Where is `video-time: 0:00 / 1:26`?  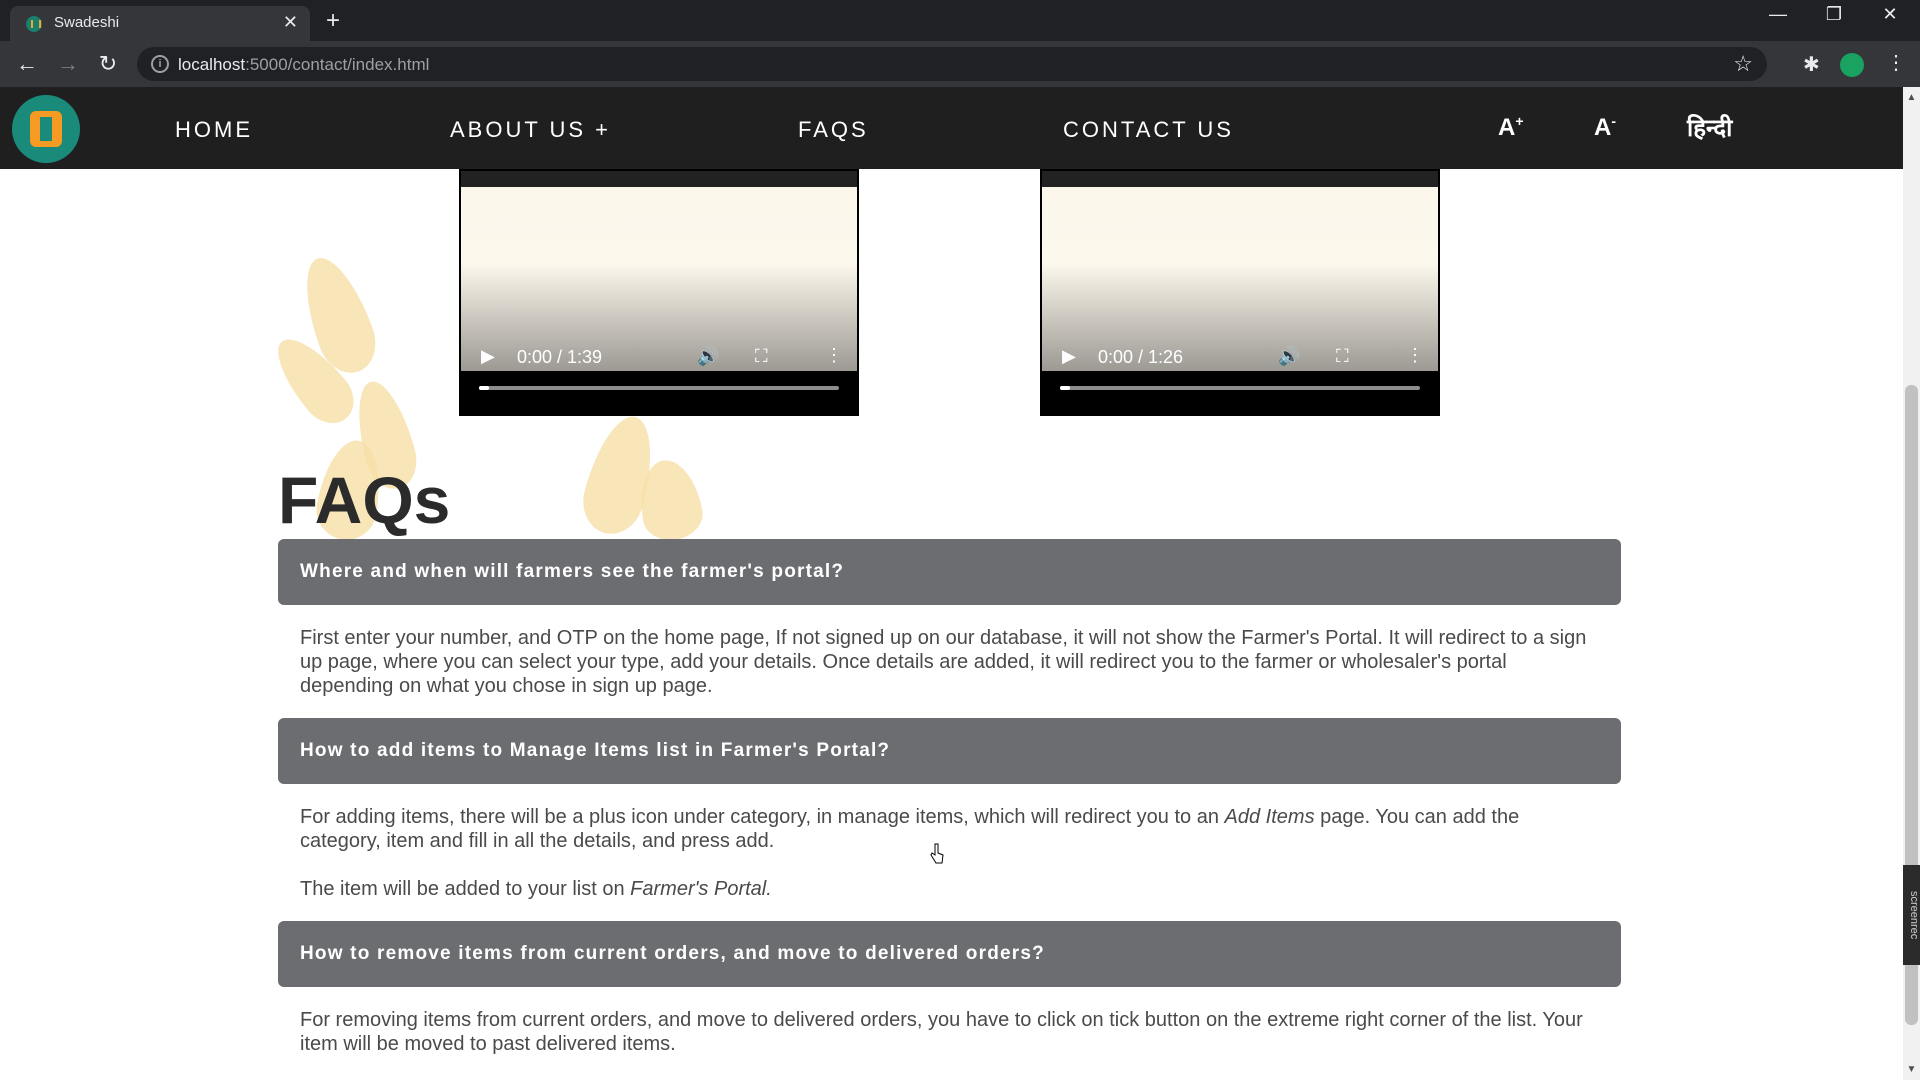
video-time: 0:00 / 1:26 is located at coordinates (1141, 357).